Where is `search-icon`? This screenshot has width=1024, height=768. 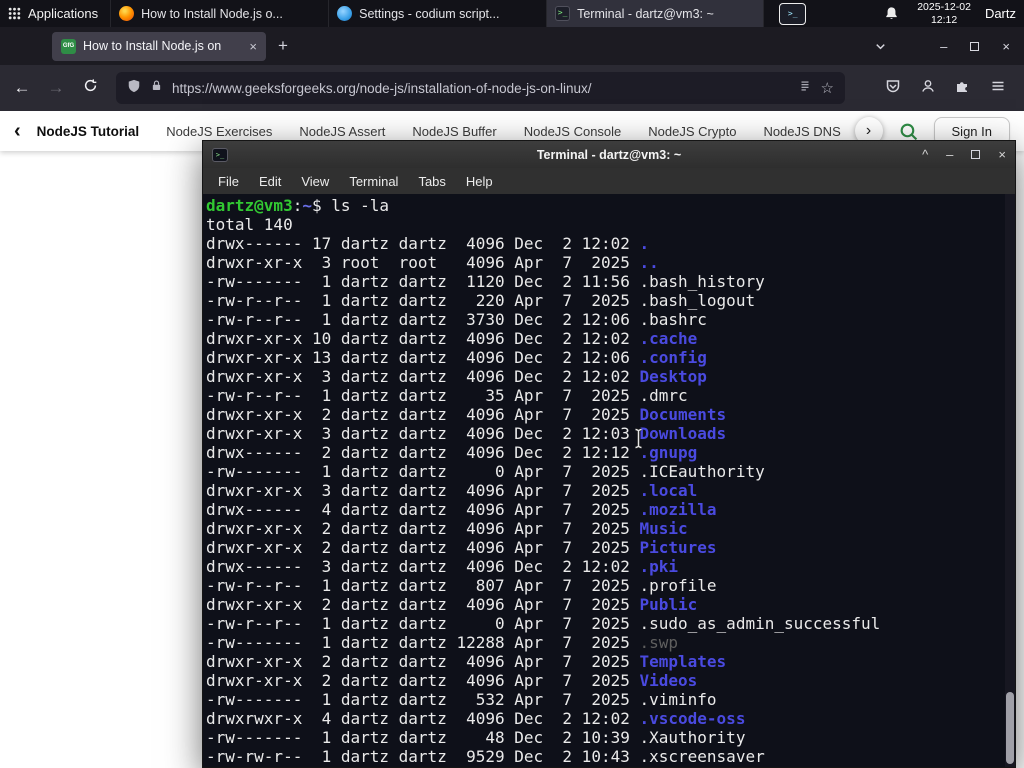
search-icon is located at coordinates (908, 131).